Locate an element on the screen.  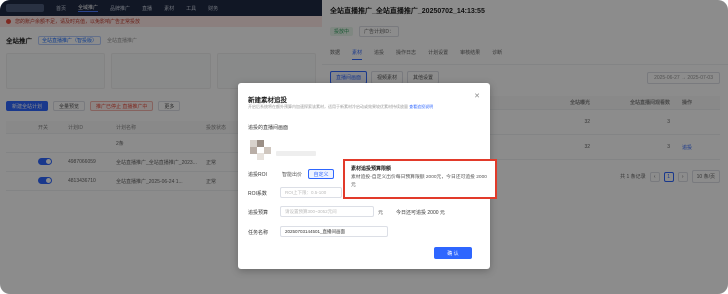
roi-coef-label: ROI系数 is located at coordinates (257, 194).